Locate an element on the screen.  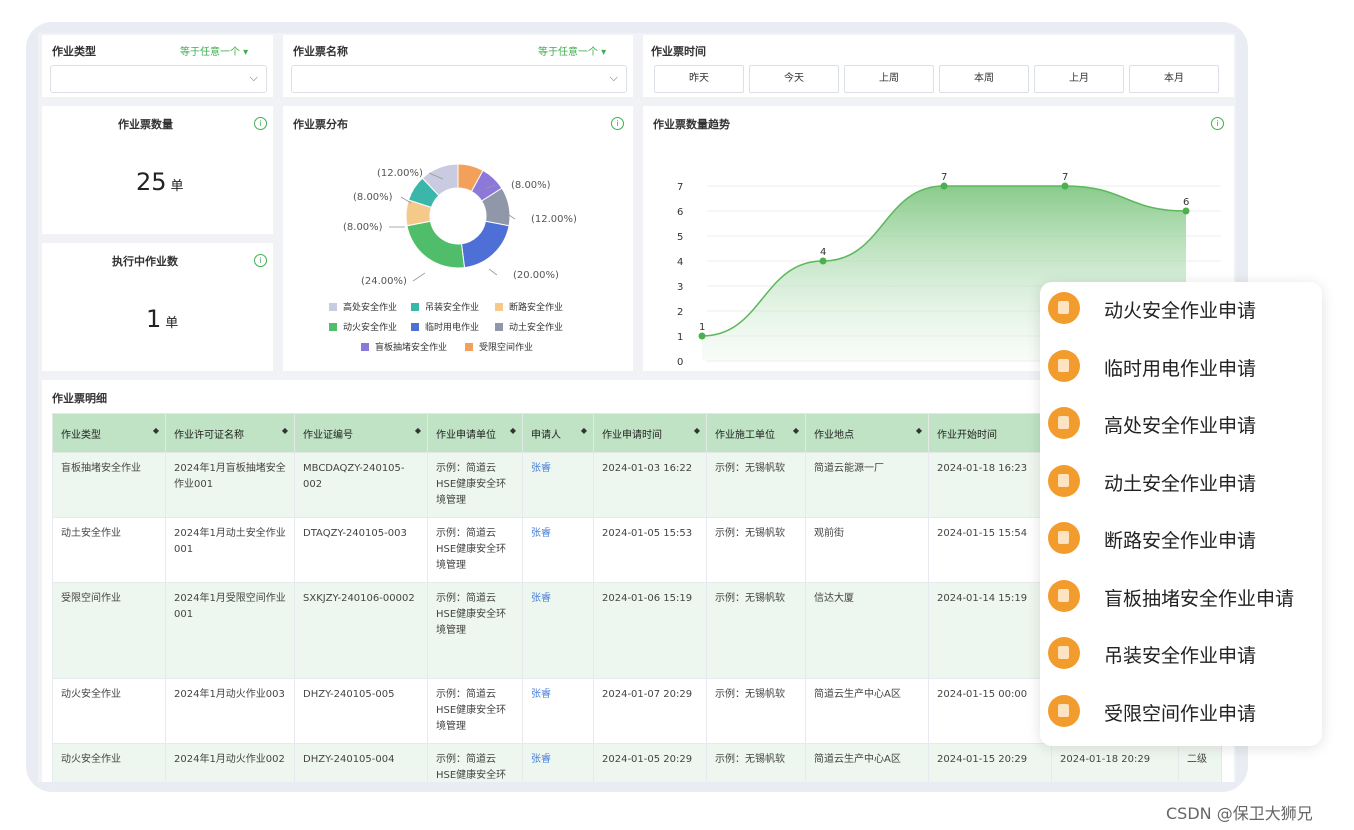
table-cell: 简道云能源一厂 is located at coordinates (867, 485).